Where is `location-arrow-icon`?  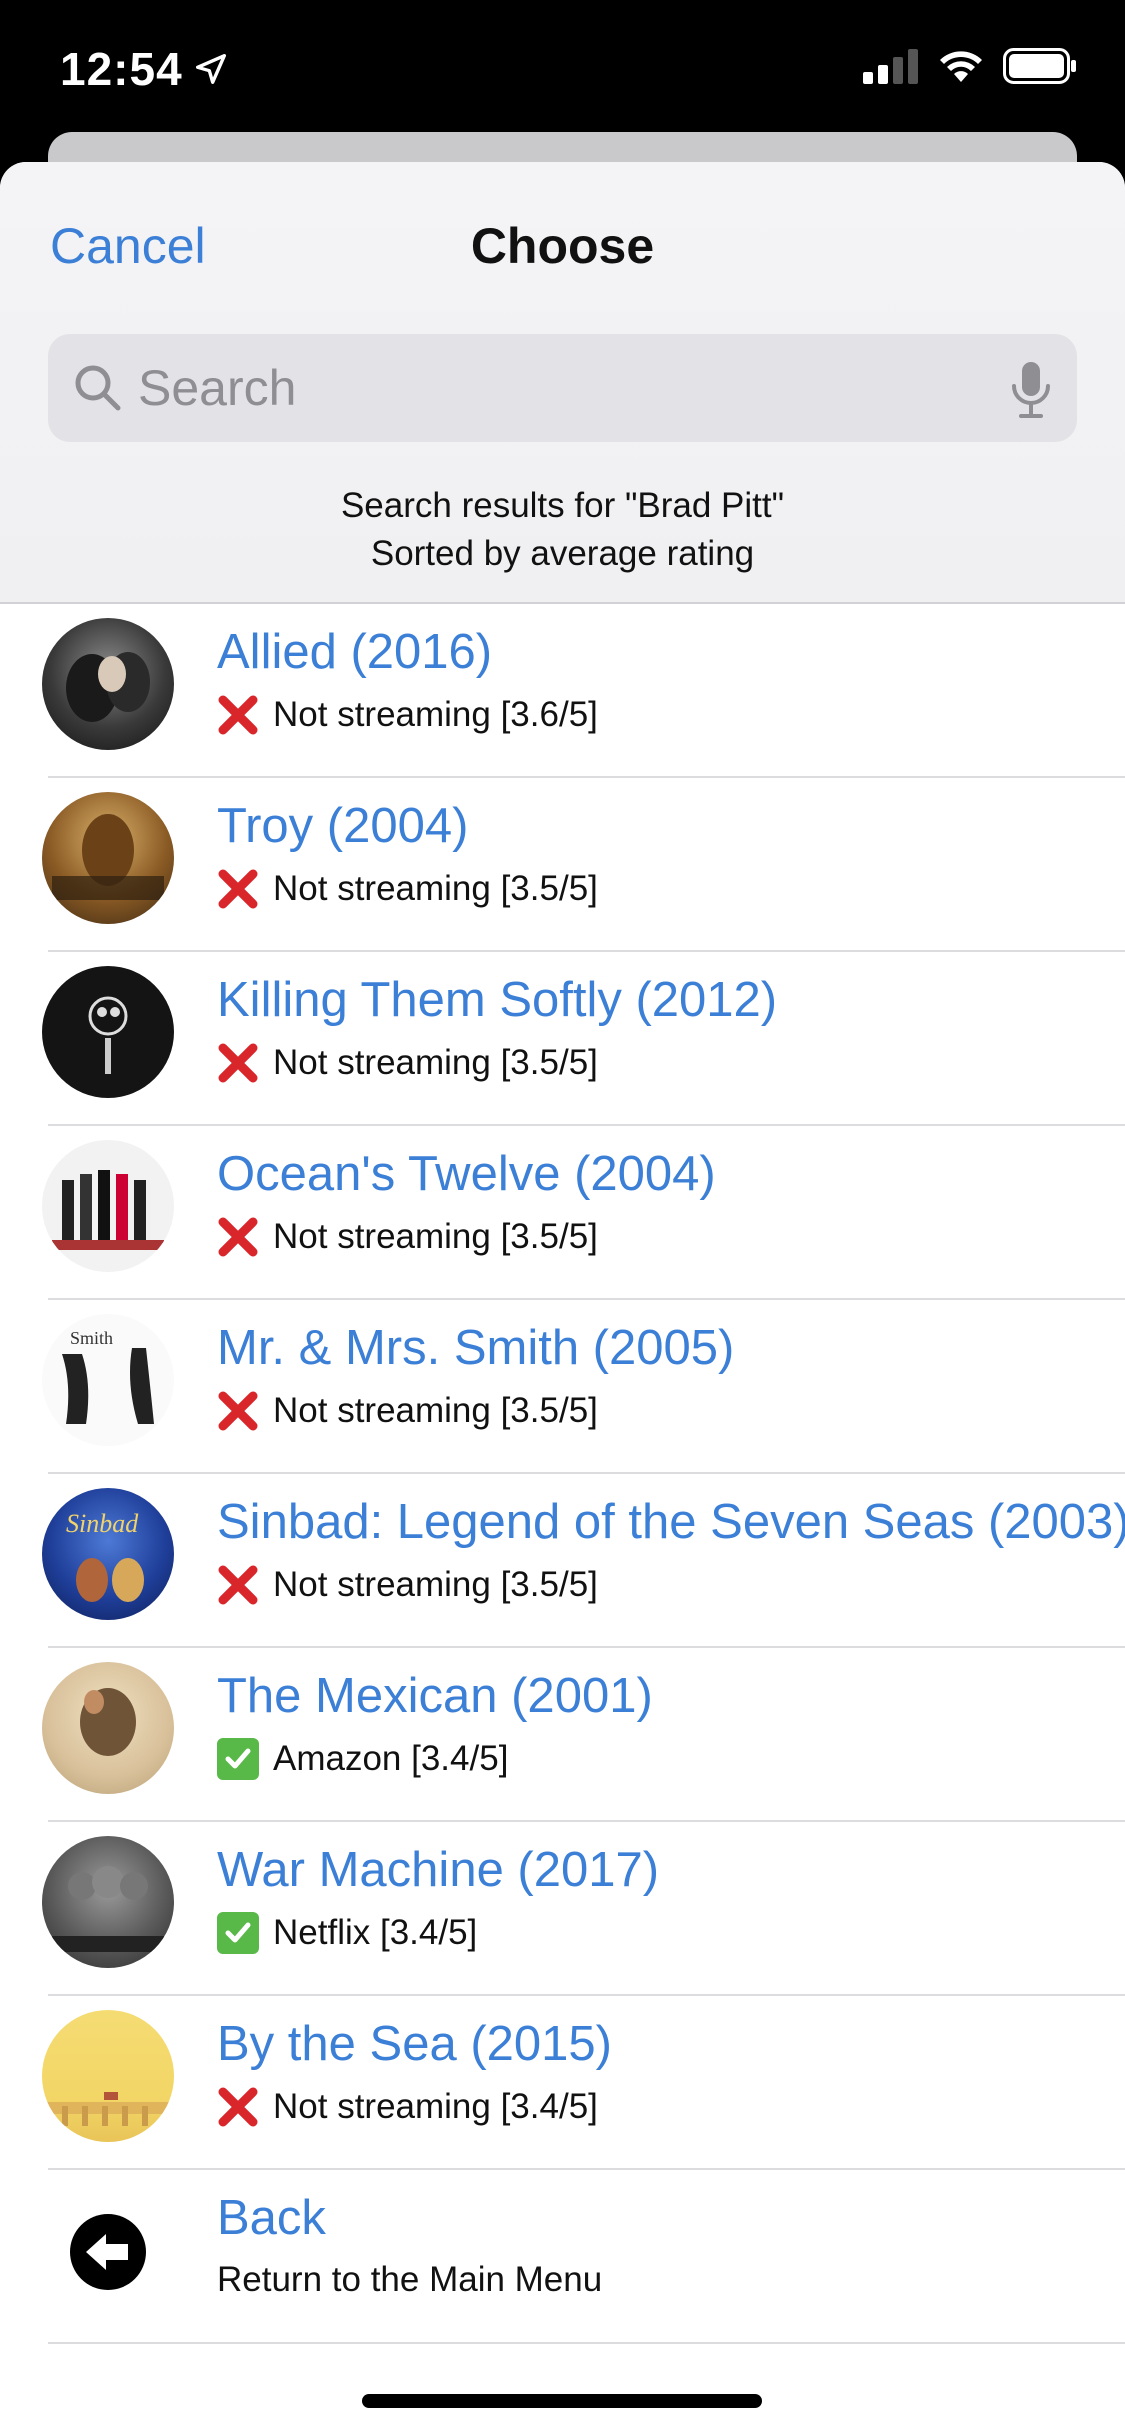
location-arrow-icon is located at coordinates (210, 69).